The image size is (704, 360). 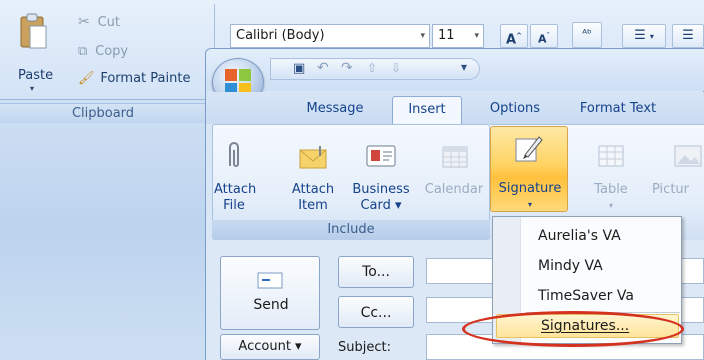 I want to click on paperclip-icon, so click(x=234, y=154).